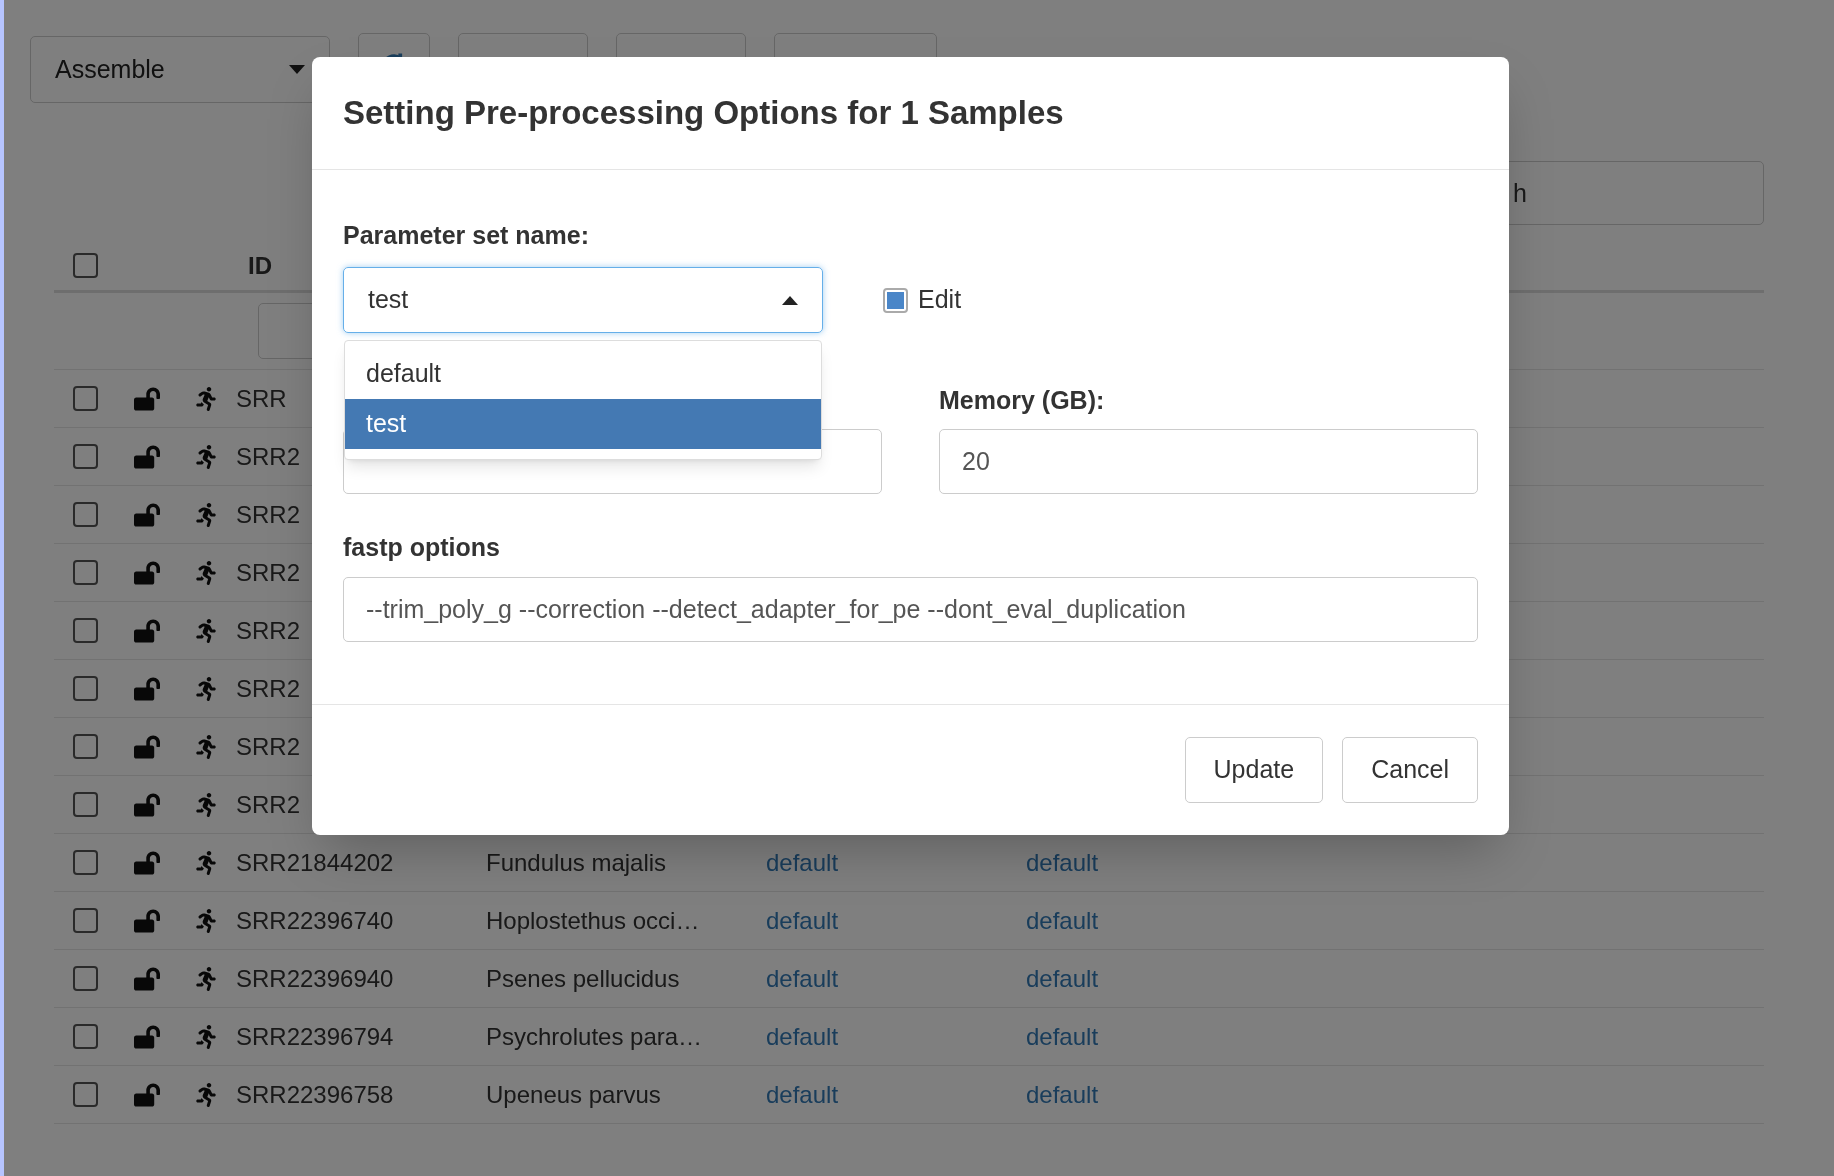  Describe the element at coordinates (466, 235) in the screenshot. I see `field-label: Parameter set name:` at that location.